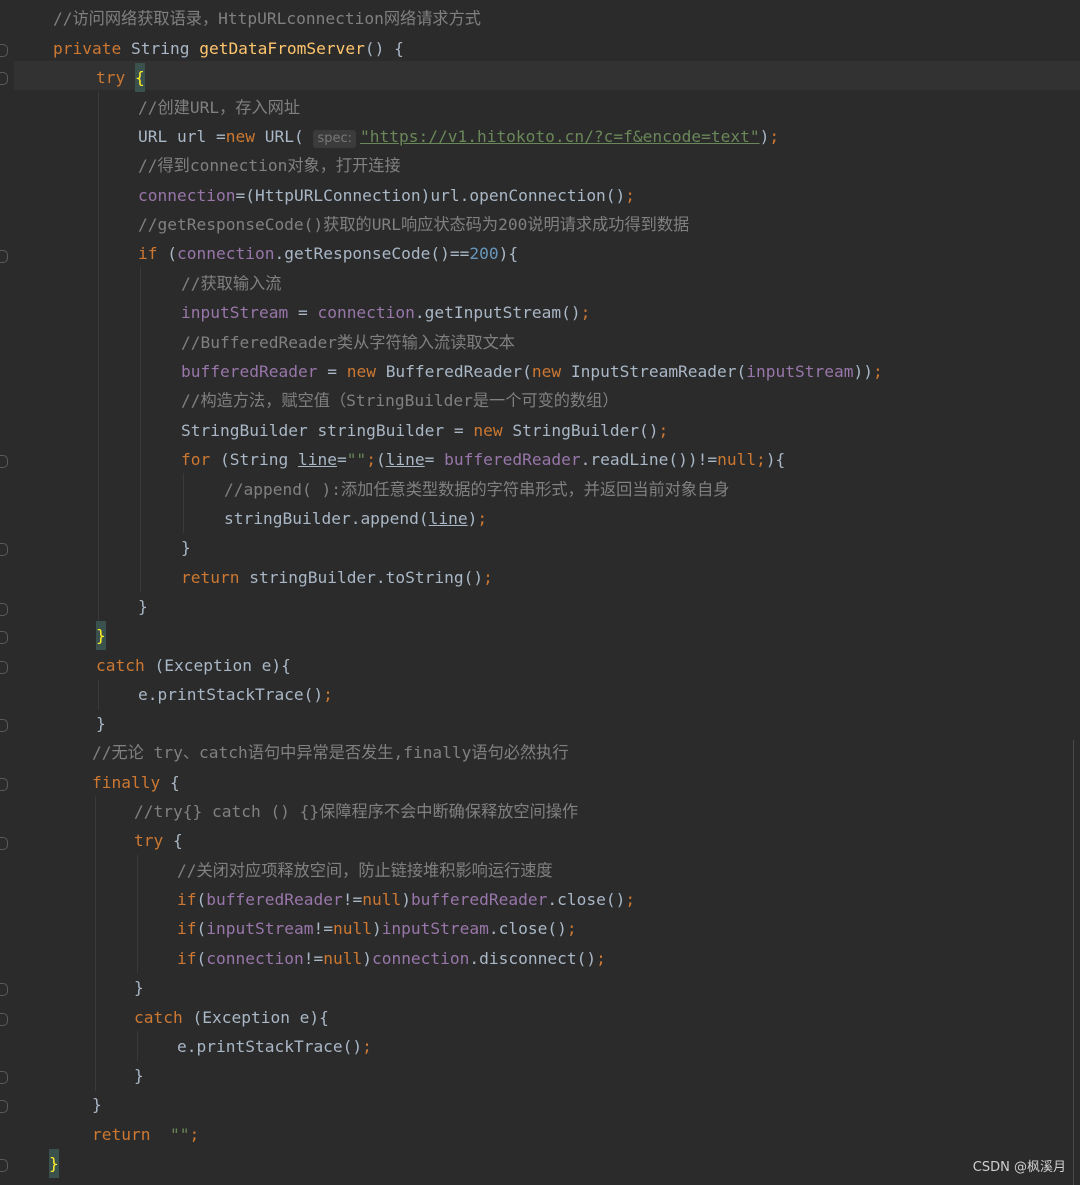  What do you see at coordinates (145, 1134) in the screenshot?
I see `code-line: return "";` at bounding box center [145, 1134].